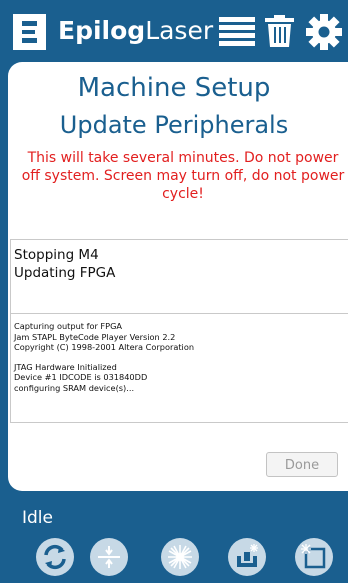  Describe the element at coordinates (302, 464) in the screenshot. I see `done-button: Done` at that location.